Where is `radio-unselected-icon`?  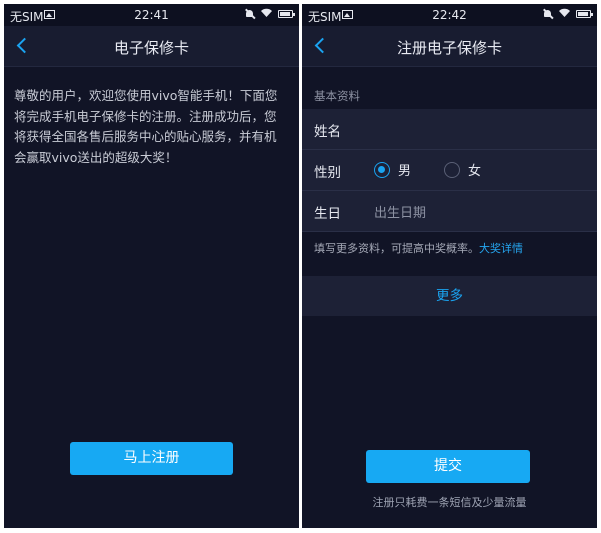 radio-unselected-icon is located at coordinates (452, 169).